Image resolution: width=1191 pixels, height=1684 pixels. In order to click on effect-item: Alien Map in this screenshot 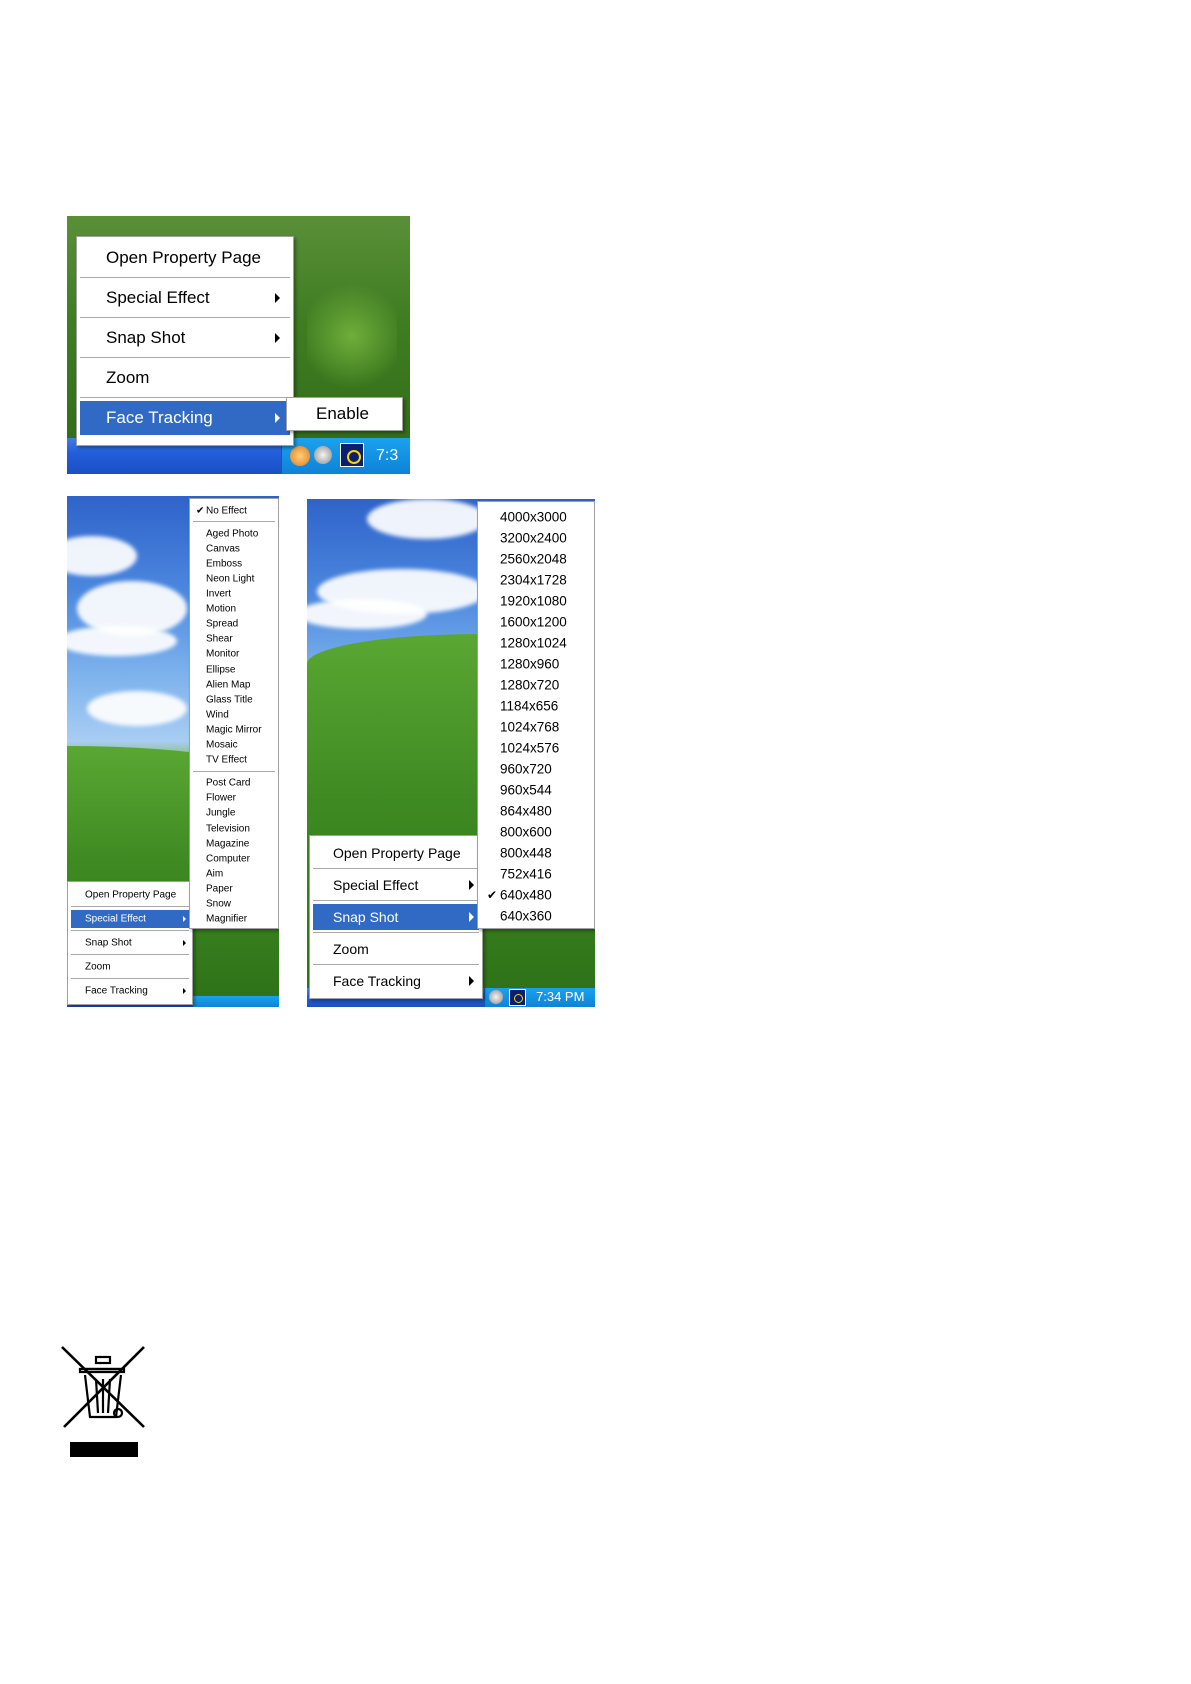, I will do `click(234, 684)`.